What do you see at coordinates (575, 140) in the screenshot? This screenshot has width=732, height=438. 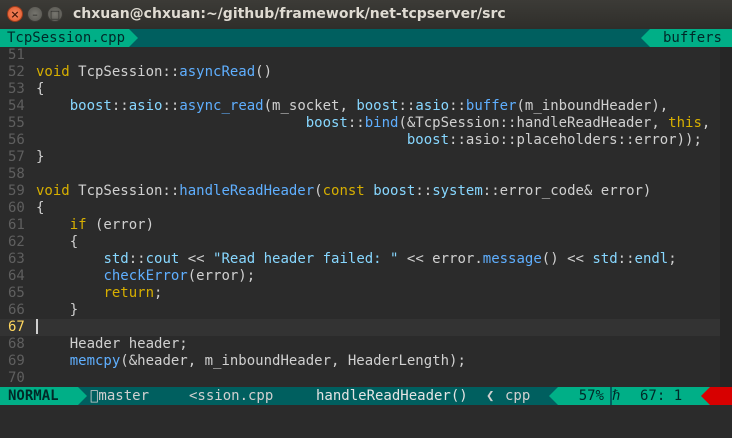 I see `code-token: ::asio::placeholders::error));` at bounding box center [575, 140].